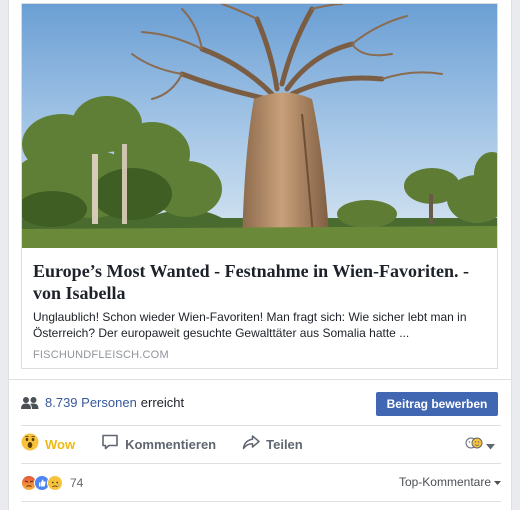  What do you see at coordinates (91, 402) in the screenshot?
I see `reach-count-link: 8.739 Personen` at bounding box center [91, 402].